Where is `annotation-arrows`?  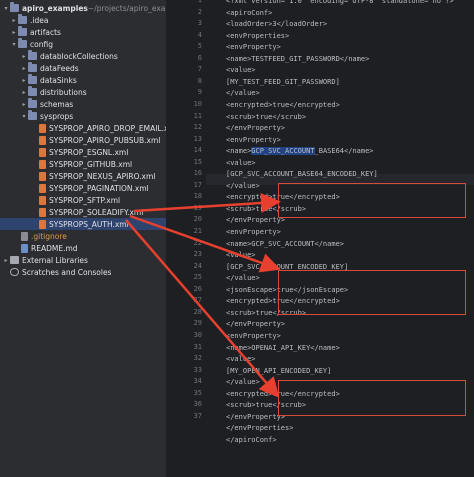 annotation-arrows is located at coordinates (203, 295).